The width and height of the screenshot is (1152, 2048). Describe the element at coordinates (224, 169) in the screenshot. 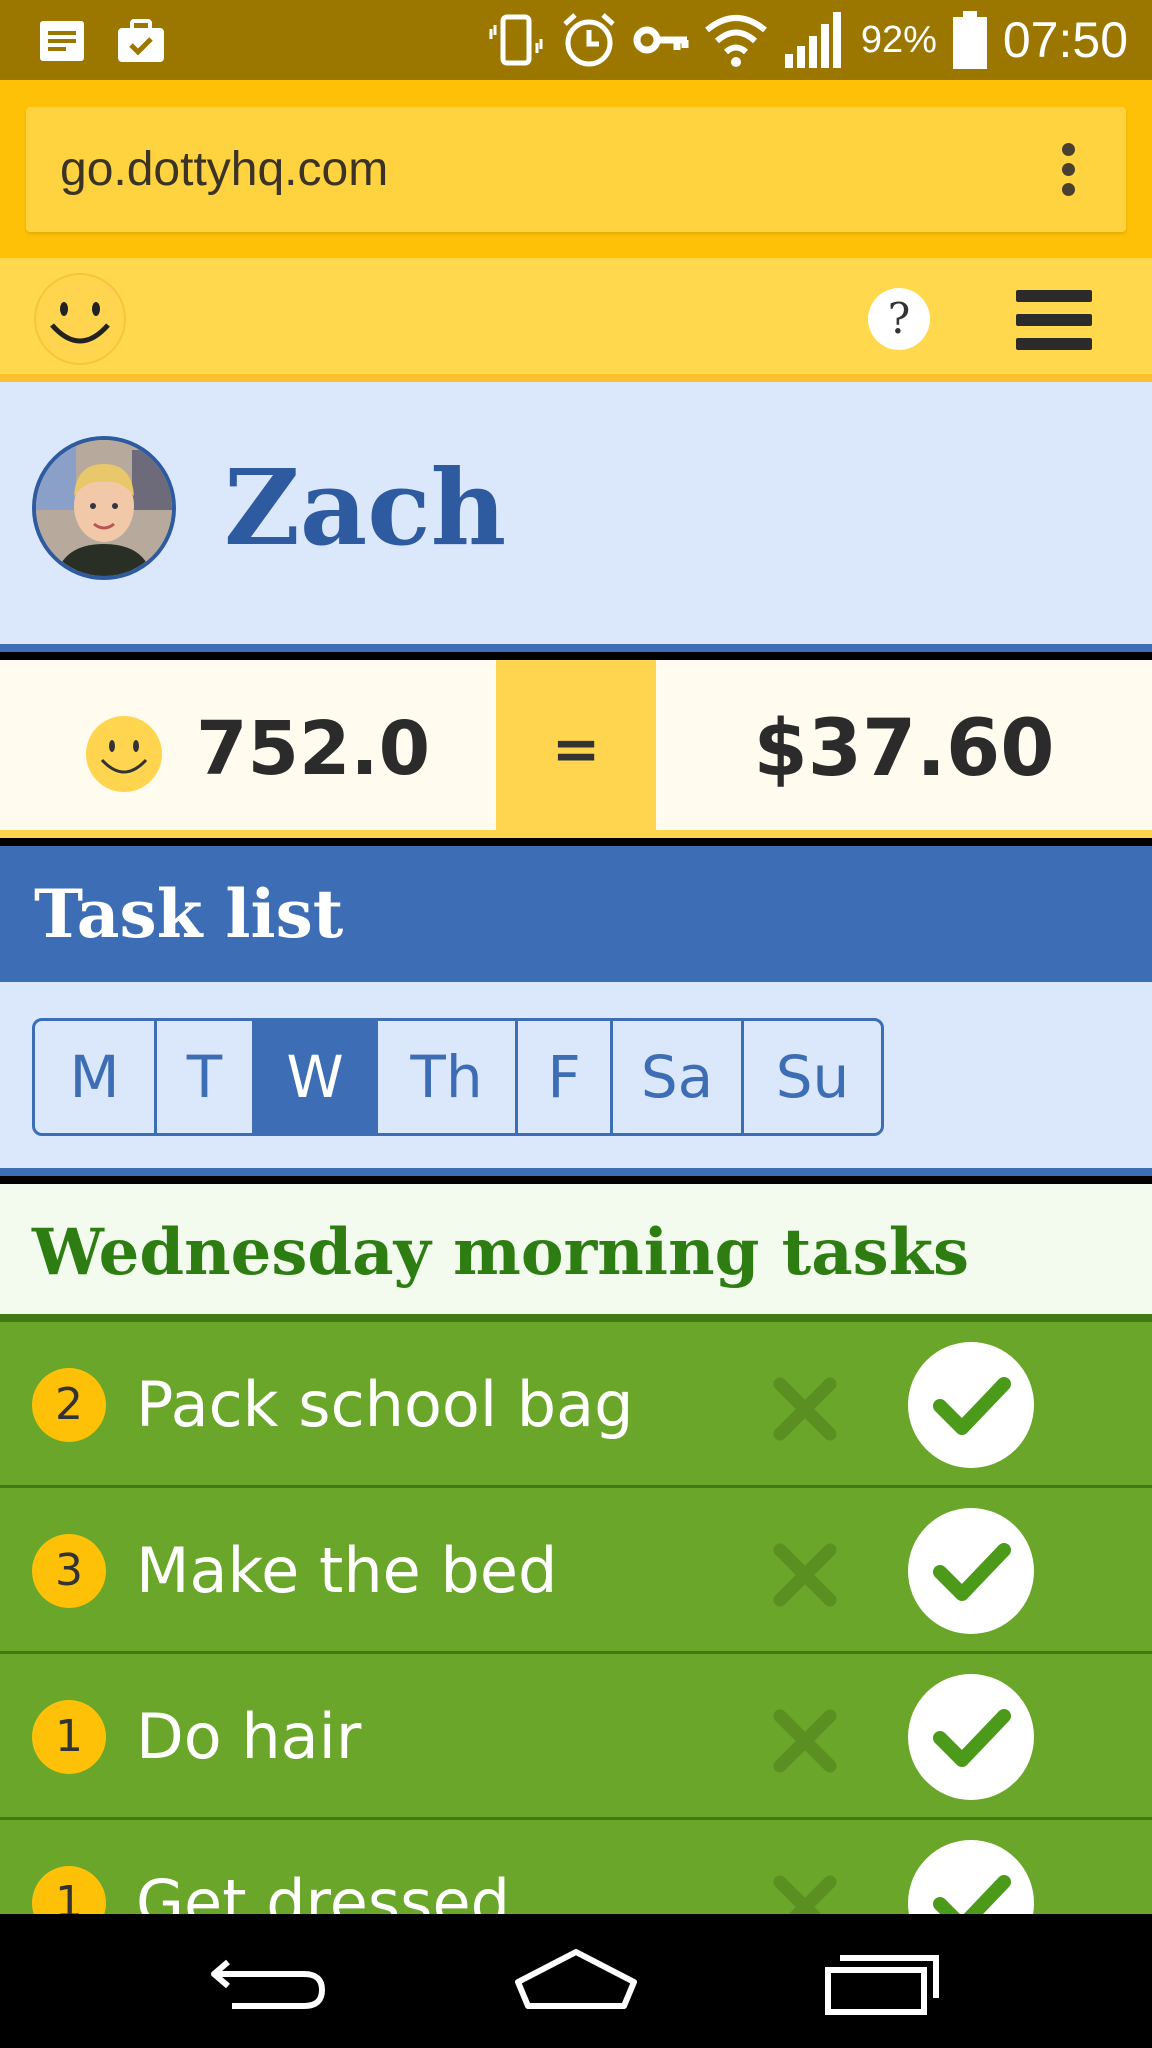

I see `url-text: go.dottyhq.com` at that location.